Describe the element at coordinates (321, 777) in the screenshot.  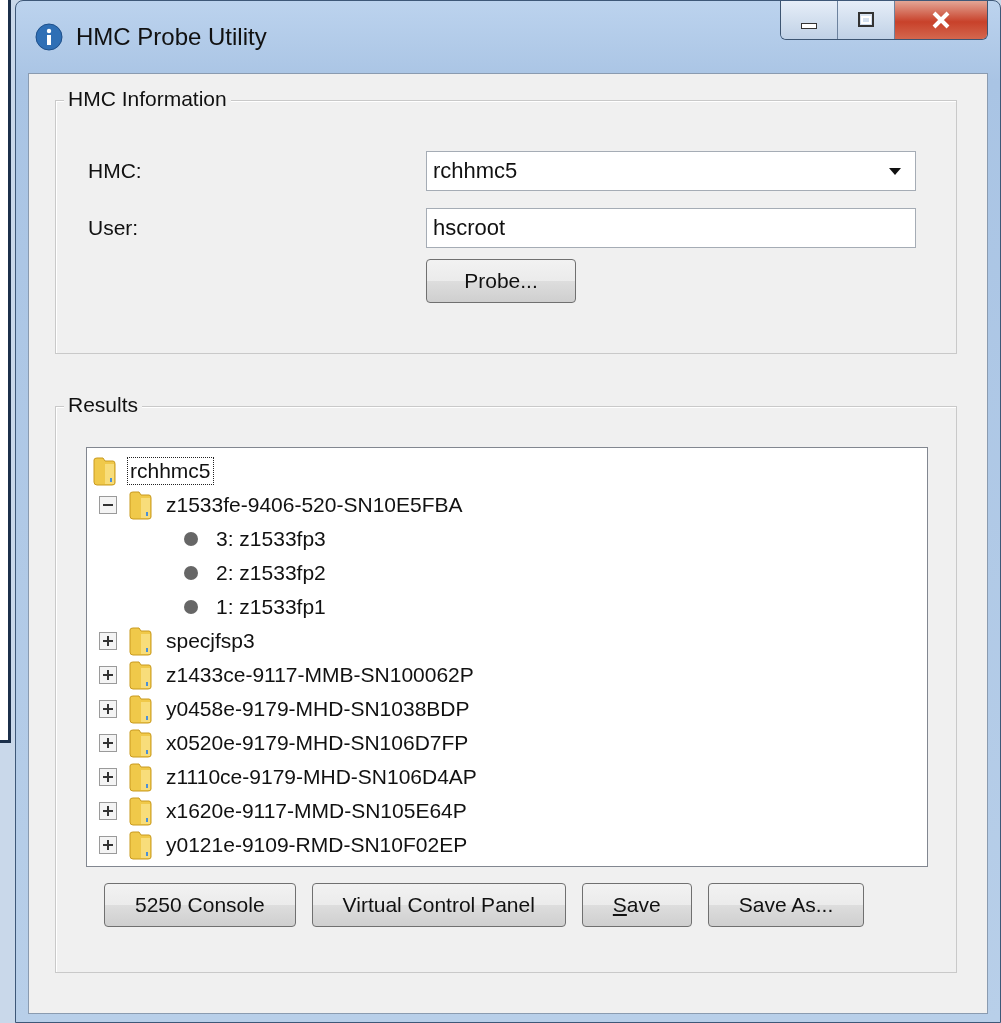
I see `tree-item: z1110ce-9179-MHD-SN106D4AP` at that location.